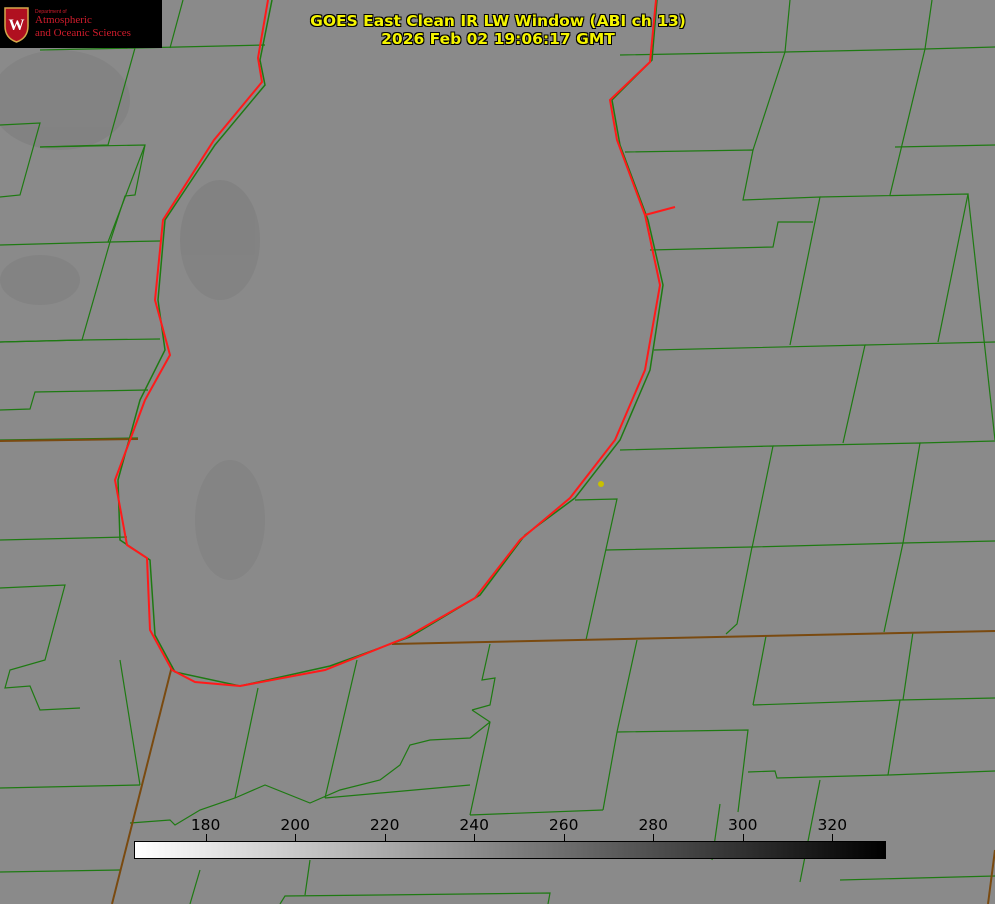 The height and width of the screenshot is (904, 995). Describe the element at coordinates (601, 484) in the screenshot. I see `location-marker` at that location.